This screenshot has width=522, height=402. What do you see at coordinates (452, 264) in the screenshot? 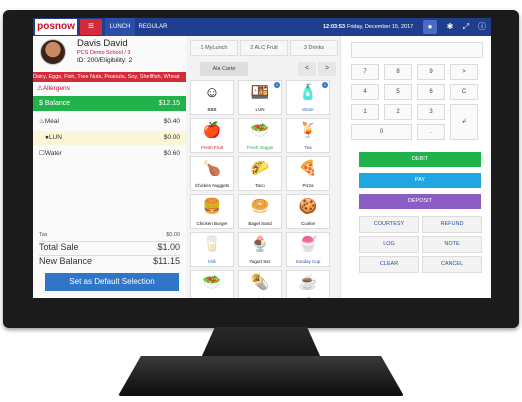
I see `cancel-button: CANCEL` at bounding box center [452, 264].